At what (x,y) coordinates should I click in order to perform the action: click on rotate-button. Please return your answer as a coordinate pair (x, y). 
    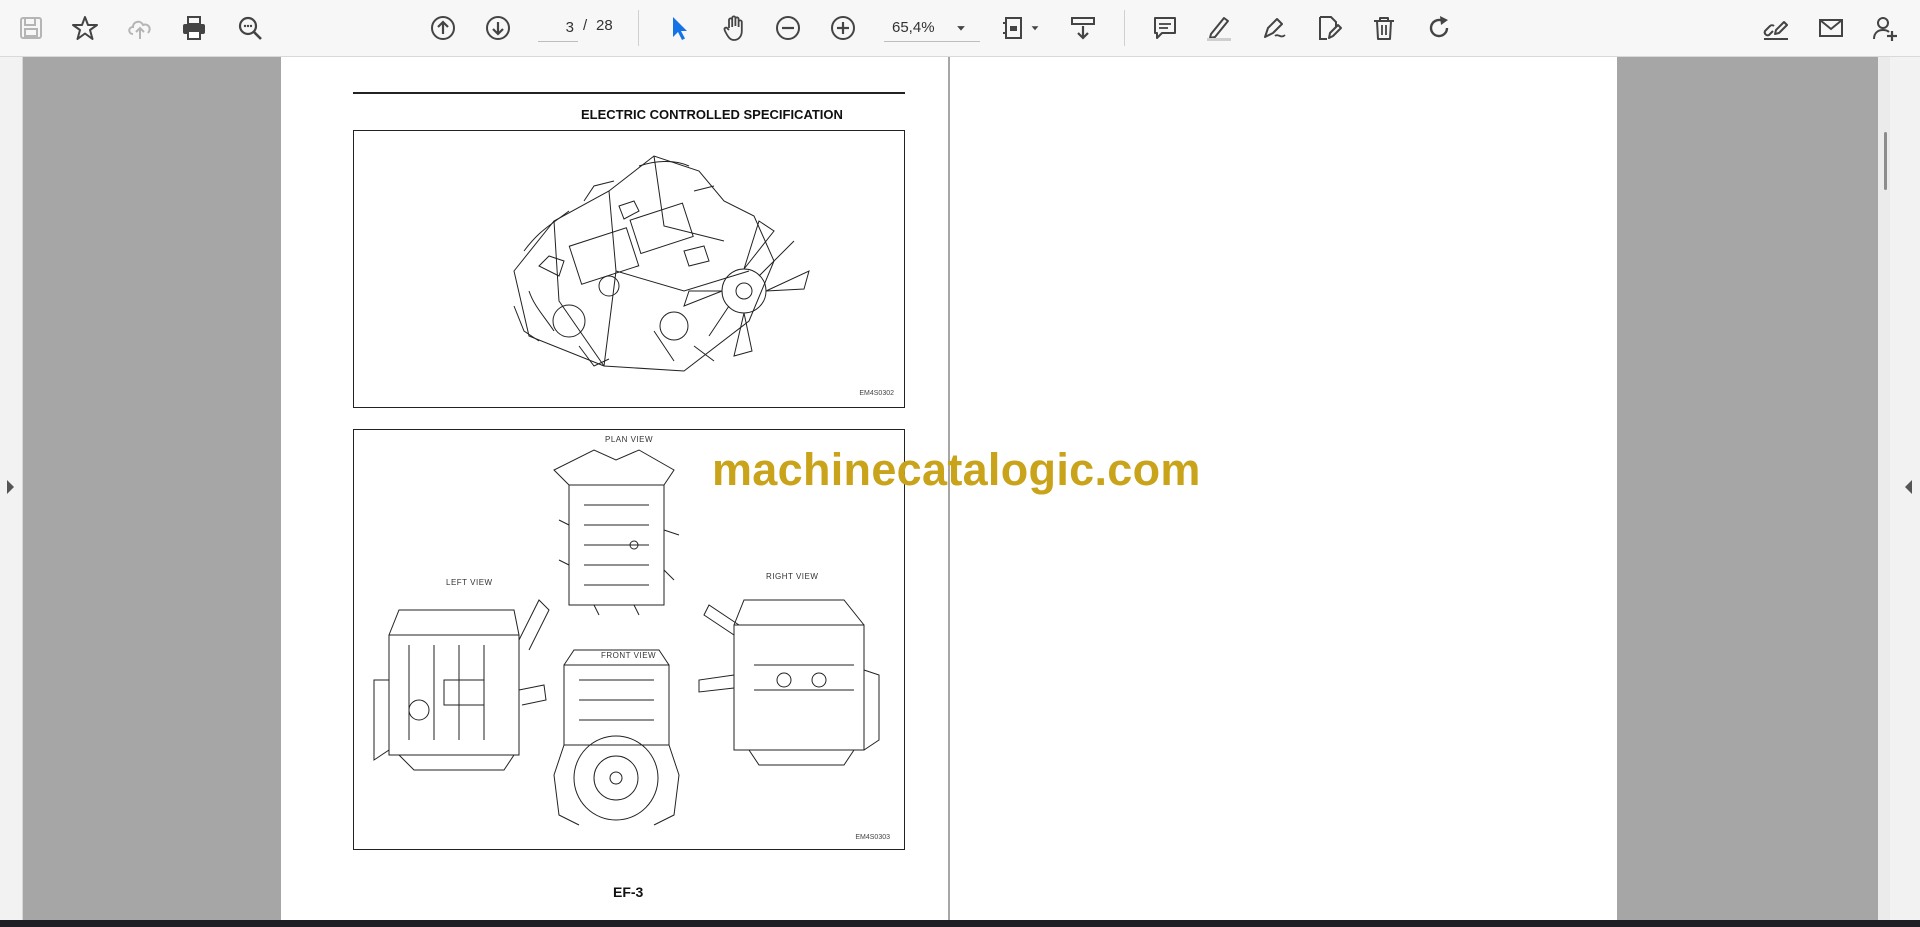
    Looking at the image, I should click on (1439, 28).